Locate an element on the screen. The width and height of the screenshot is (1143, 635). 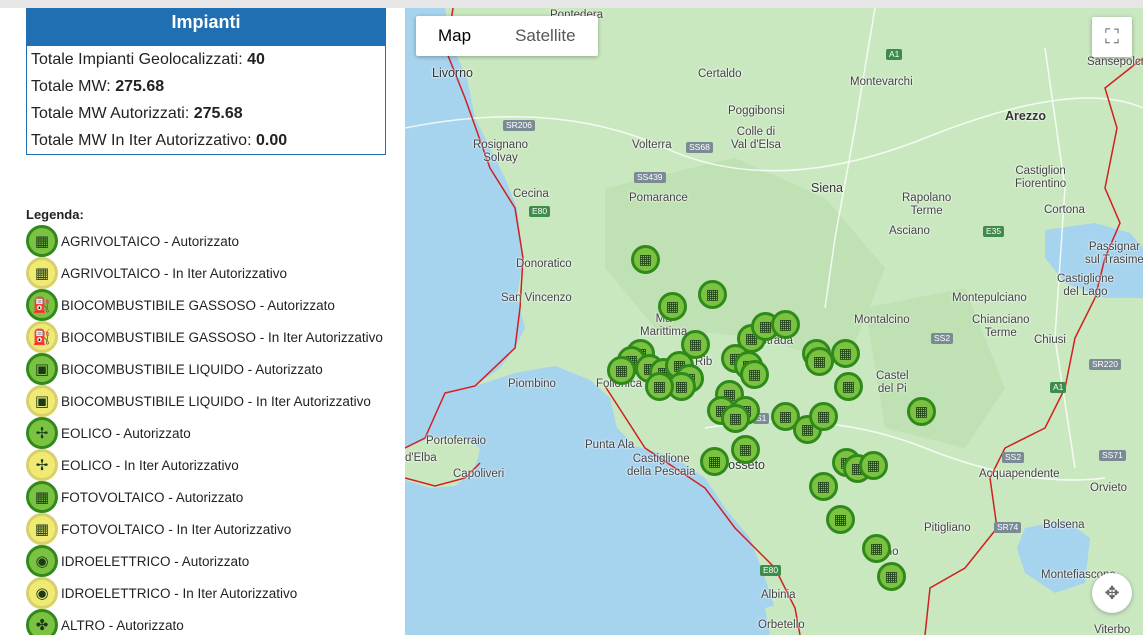
map-type-satellite-button: Satellite is located at coordinates (545, 36).